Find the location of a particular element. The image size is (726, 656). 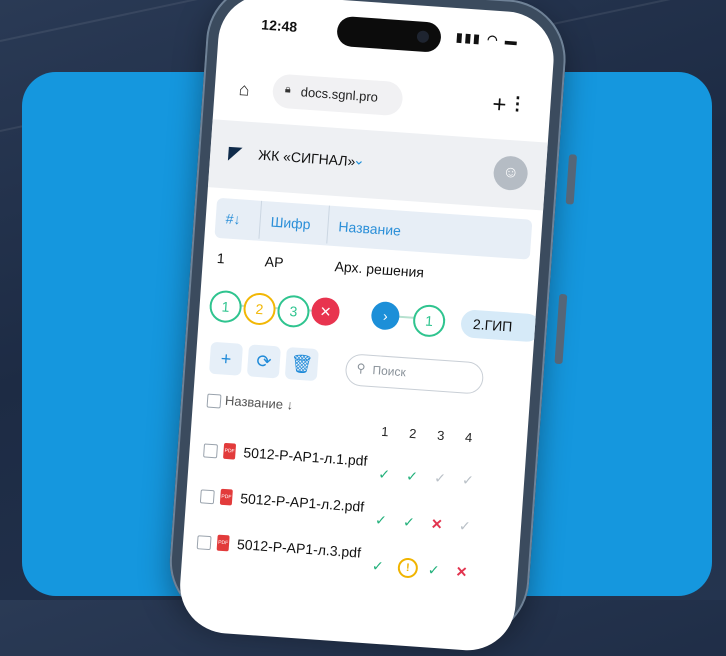

file-name: 5012-Р-АР1-л.1.pdf is located at coordinates (305, 456).